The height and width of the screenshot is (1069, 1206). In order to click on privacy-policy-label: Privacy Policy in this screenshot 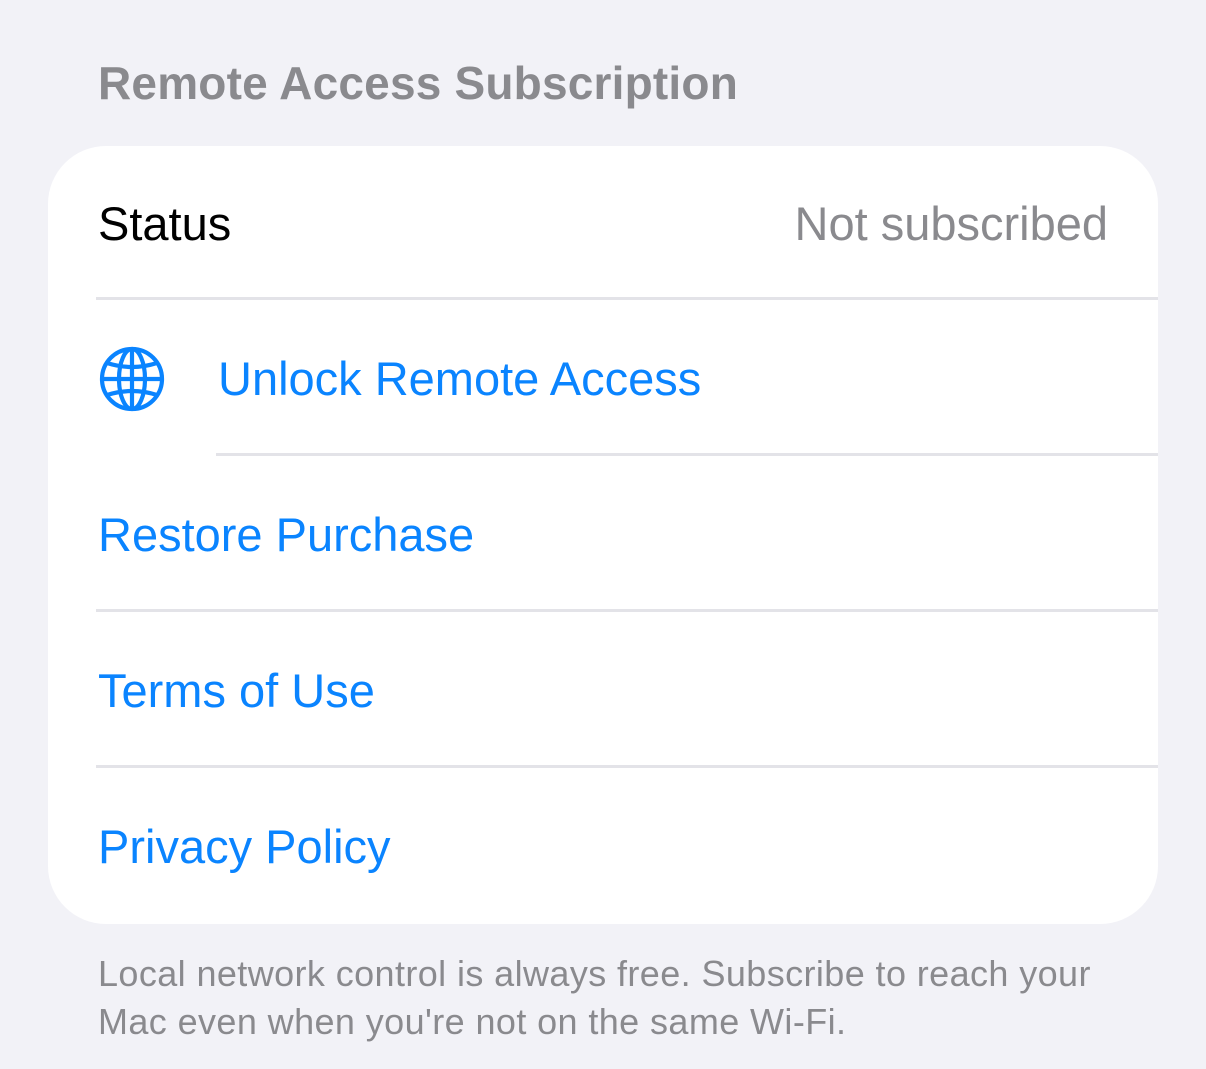, I will do `click(244, 846)`.